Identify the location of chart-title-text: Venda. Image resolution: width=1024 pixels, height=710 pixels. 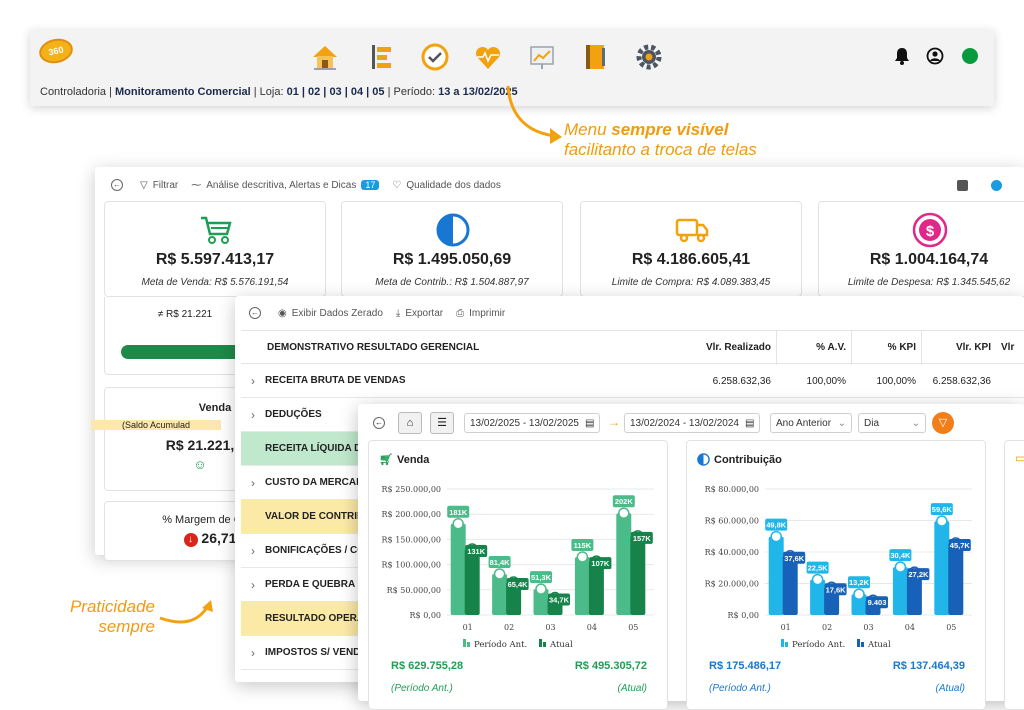
(413, 459).